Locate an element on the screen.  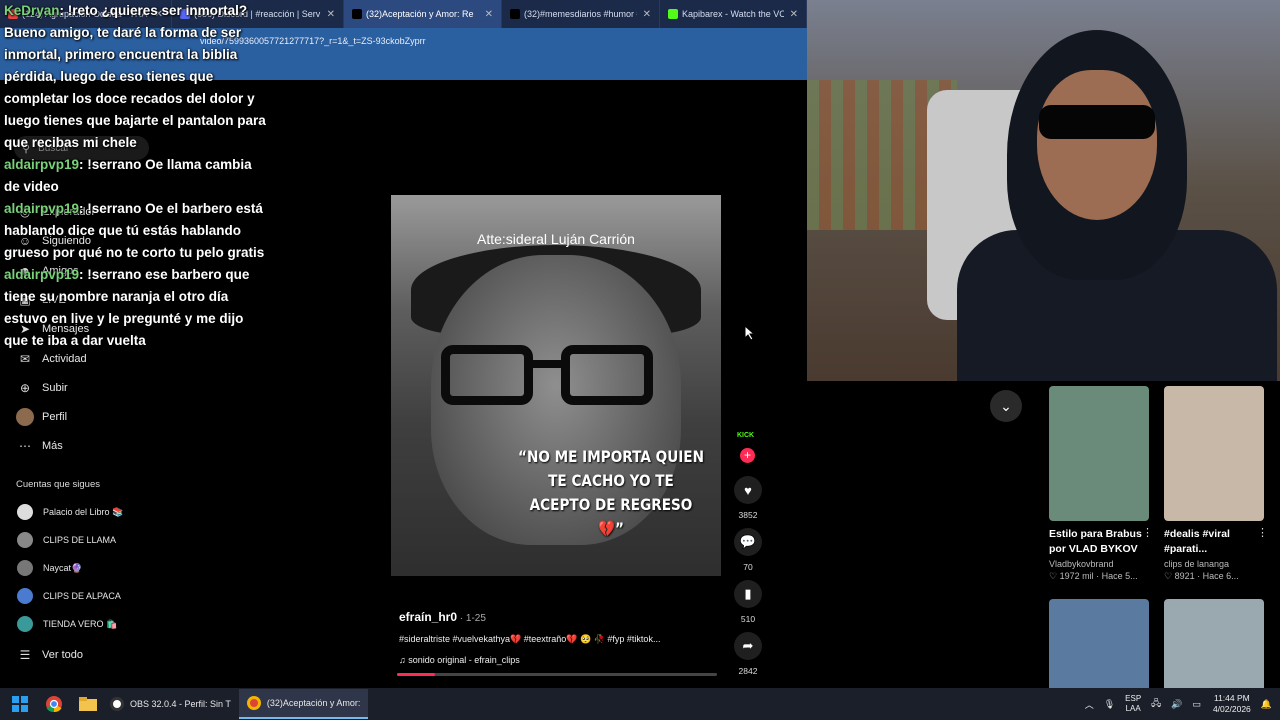
chrome-icon is located at coordinates (54, 704).